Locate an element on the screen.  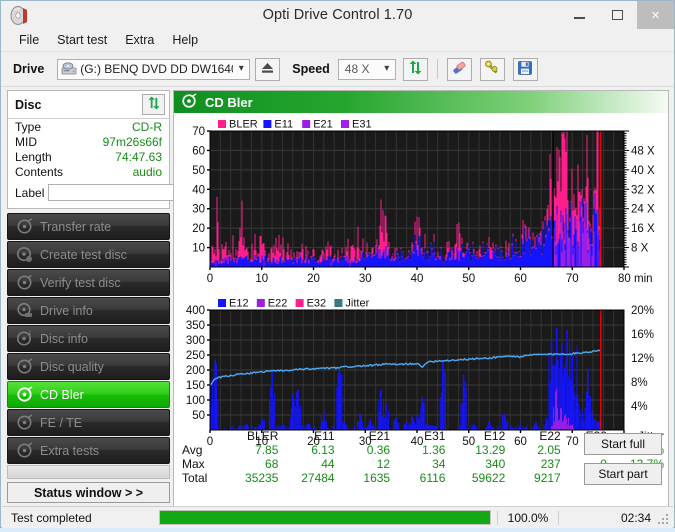
svg-text: 24 X is located at coordinates (643, 210).